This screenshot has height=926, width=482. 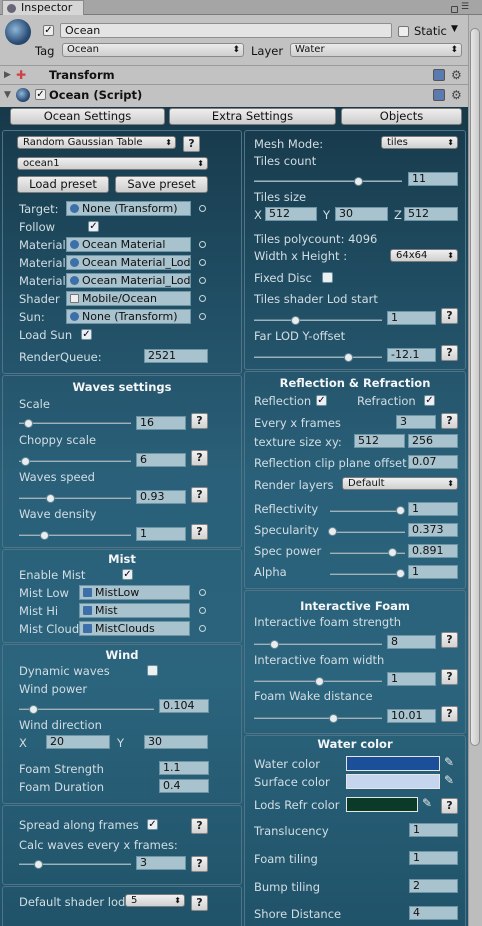 What do you see at coordinates (152, 670) in the screenshot?
I see `dynamic-waves-checkbox` at bounding box center [152, 670].